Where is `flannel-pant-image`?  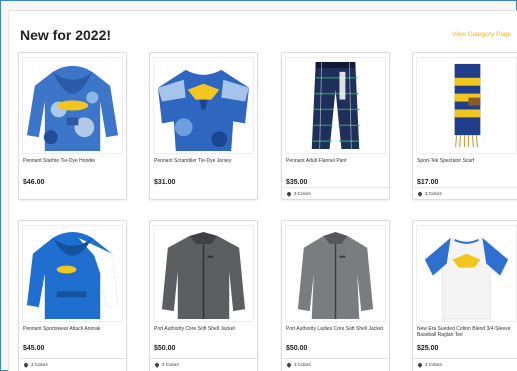 flannel-pant-image is located at coordinates (335, 105).